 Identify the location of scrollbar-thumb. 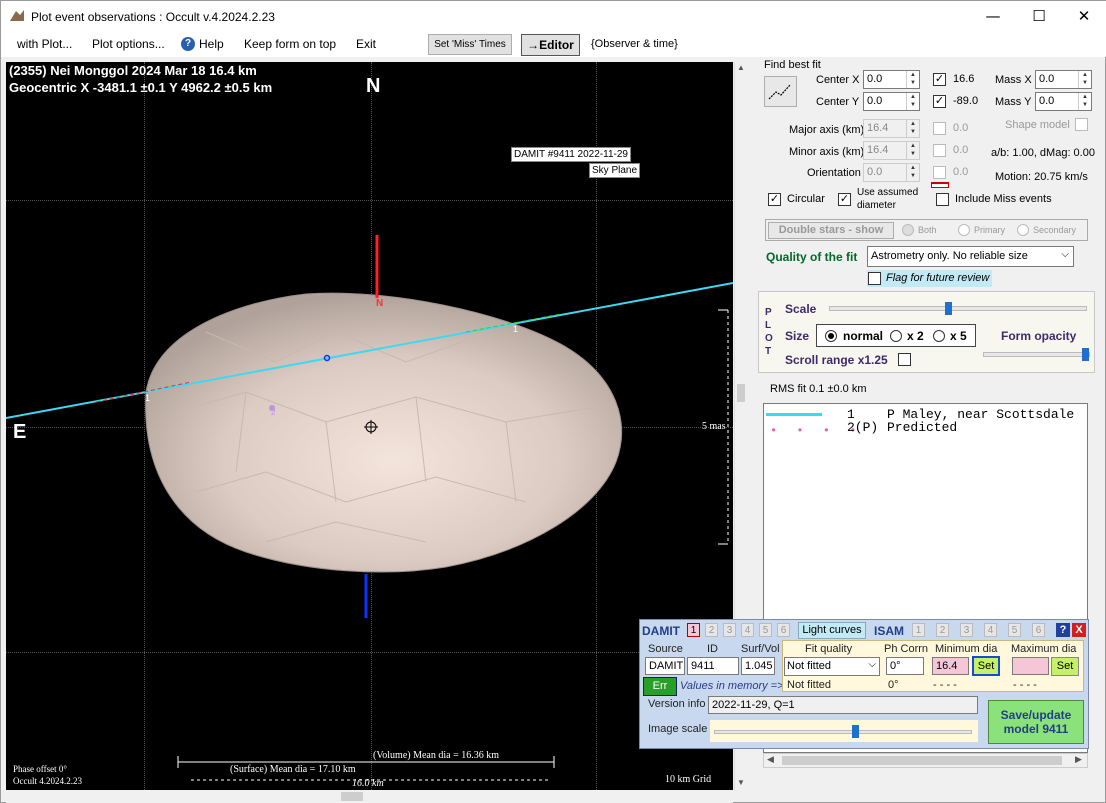
(352, 796).